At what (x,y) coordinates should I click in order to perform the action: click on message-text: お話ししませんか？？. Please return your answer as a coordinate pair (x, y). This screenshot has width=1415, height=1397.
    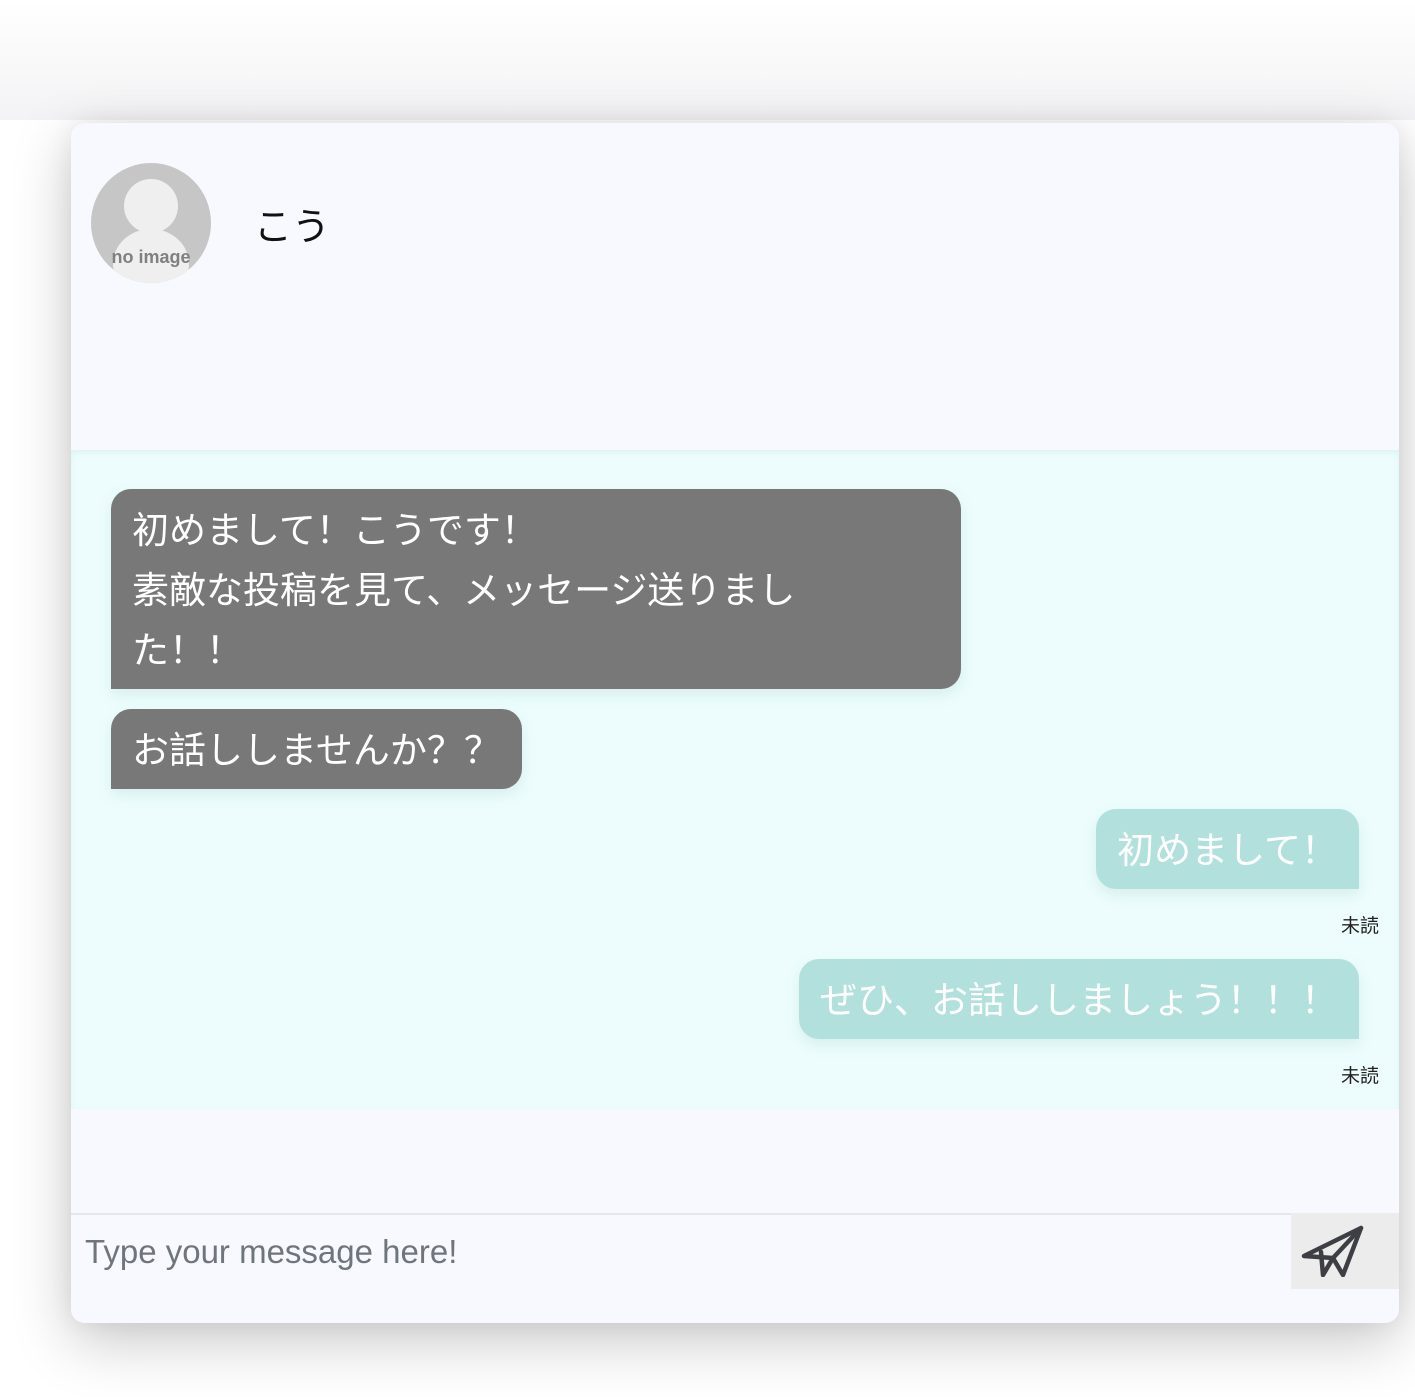
    Looking at the image, I should click on (316, 750).